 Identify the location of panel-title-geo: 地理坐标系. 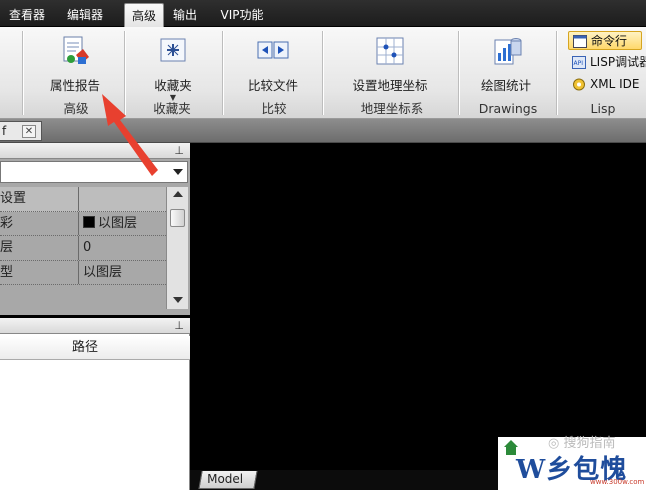
(392, 108).